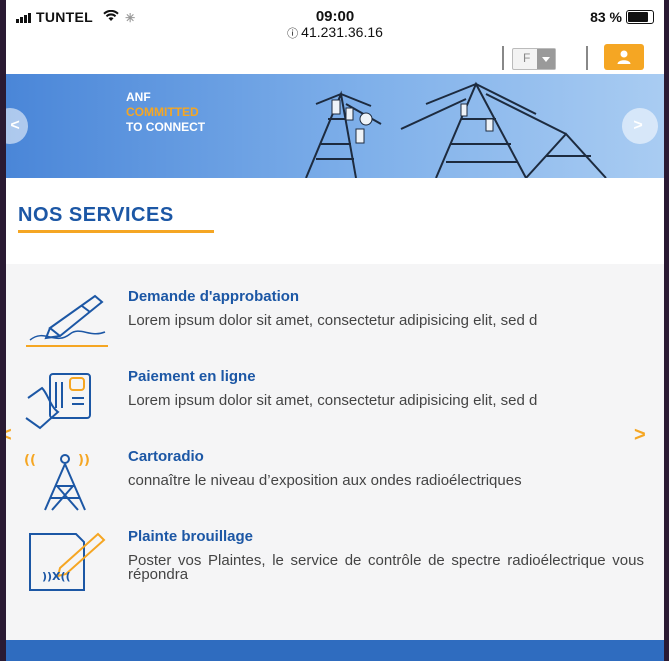 The width and height of the screenshot is (669, 661). Describe the element at coordinates (190, 536) in the screenshot. I see `service-title: Plainte brouillage` at that location.